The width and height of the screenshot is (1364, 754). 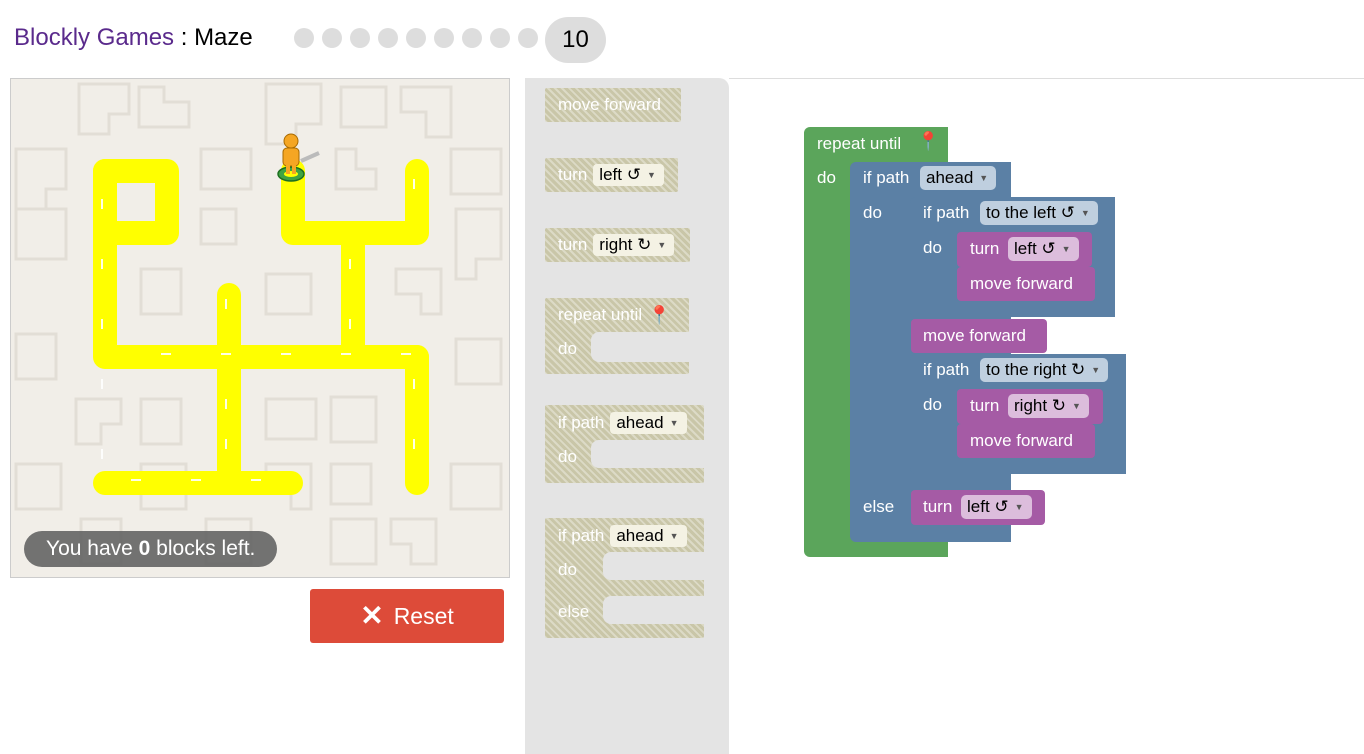 I want to click on capacity-bubble: You have 0 blocks left., so click(x=151, y=549).